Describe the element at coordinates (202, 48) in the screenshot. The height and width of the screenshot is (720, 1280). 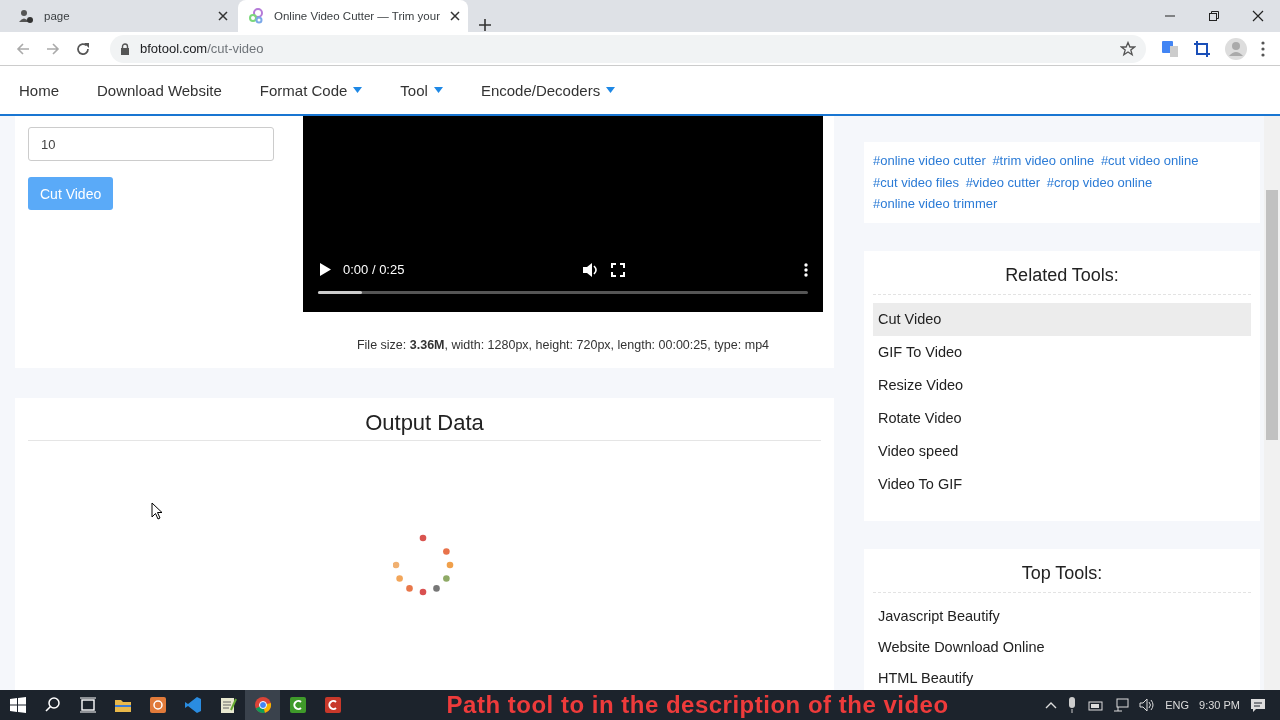
I see `url-text: bfotool.com/cut-video` at that location.